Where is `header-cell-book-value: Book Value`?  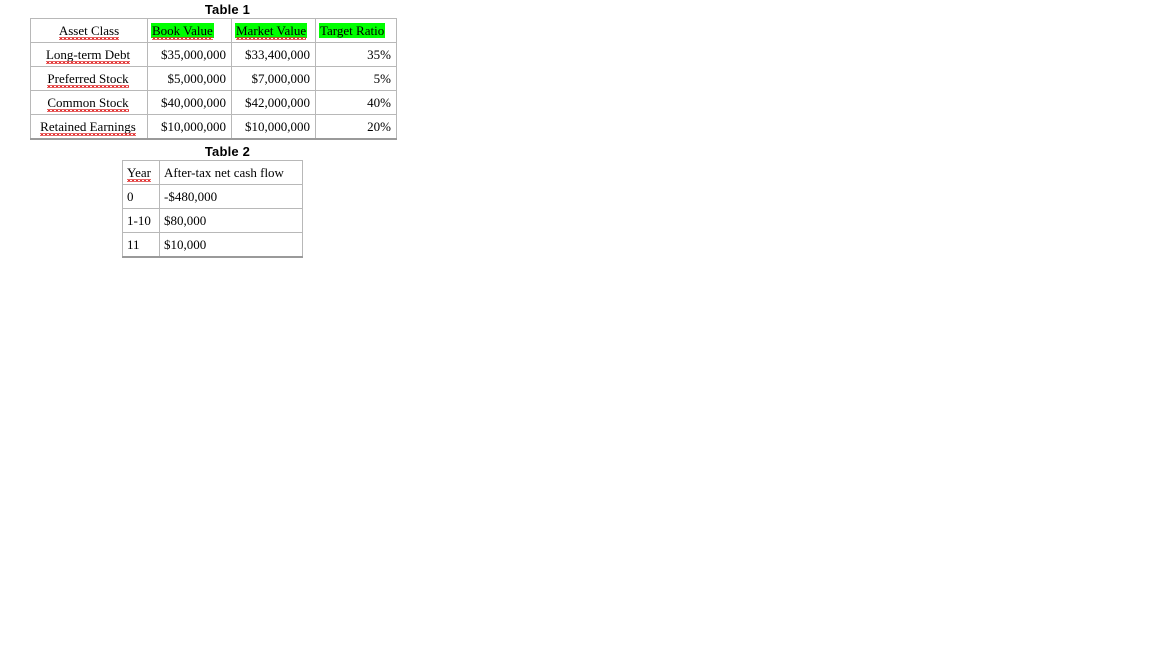 header-cell-book-value: Book Value is located at coordinates (189, 30).